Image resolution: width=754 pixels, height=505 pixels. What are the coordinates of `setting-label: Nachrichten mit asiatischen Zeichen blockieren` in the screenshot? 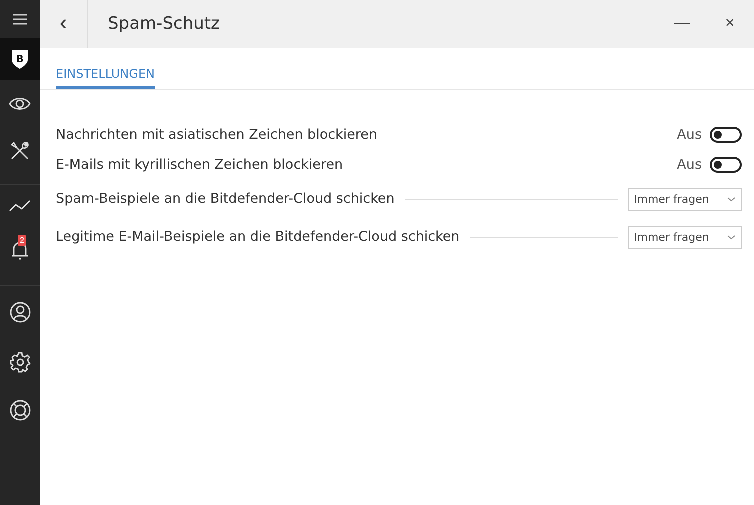 It's located at (217, 135).